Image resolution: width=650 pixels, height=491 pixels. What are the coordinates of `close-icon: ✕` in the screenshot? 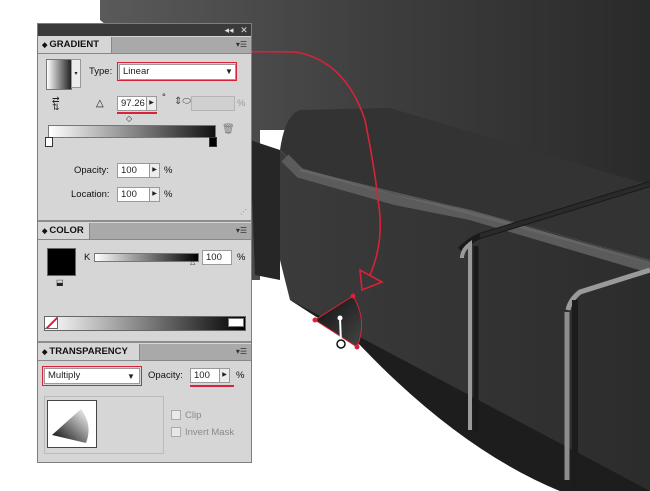 It's located at (244, 30).